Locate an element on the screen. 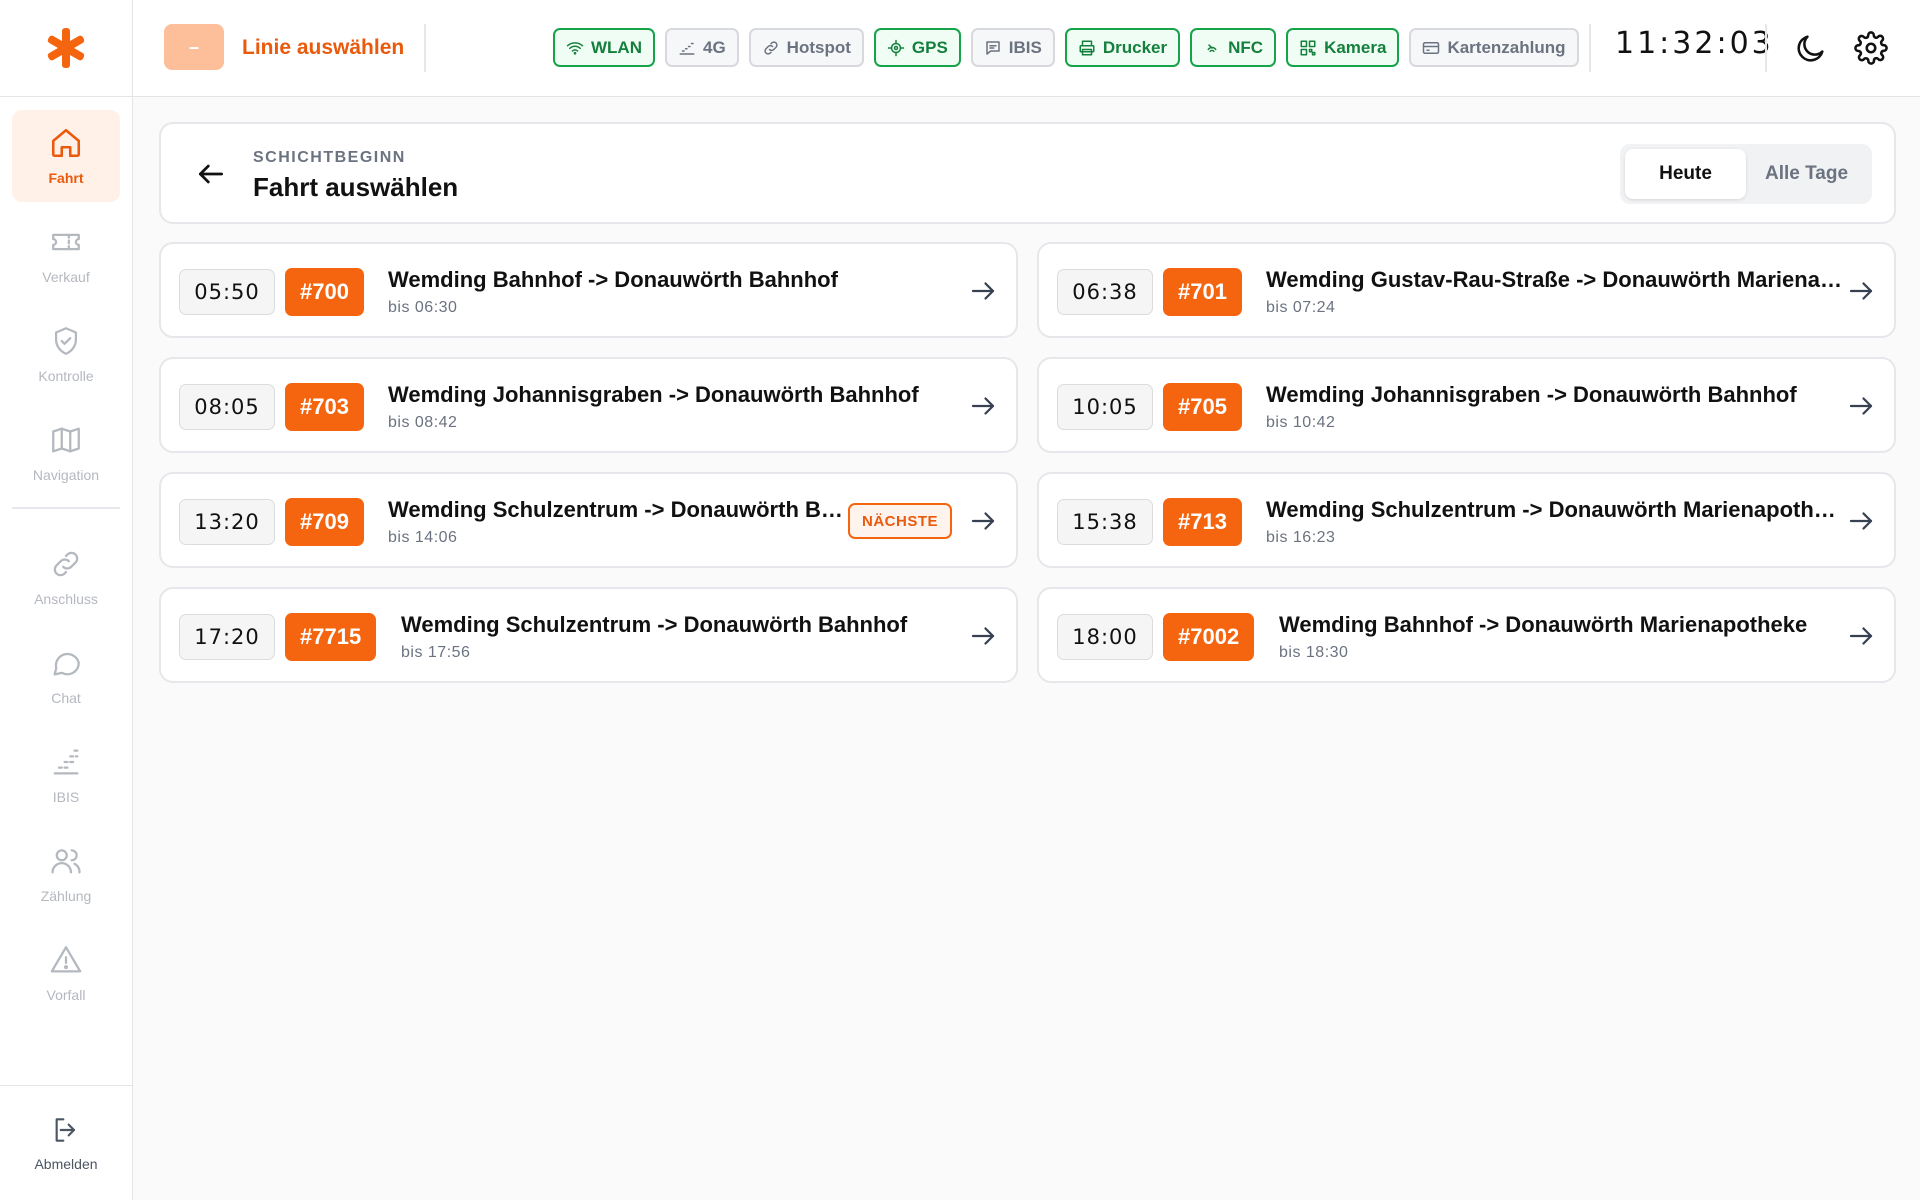 Image resolution: width=1920 pixels, height=1200 pixels. status-chip-4g: 4G is located at coordinates (701, 47).